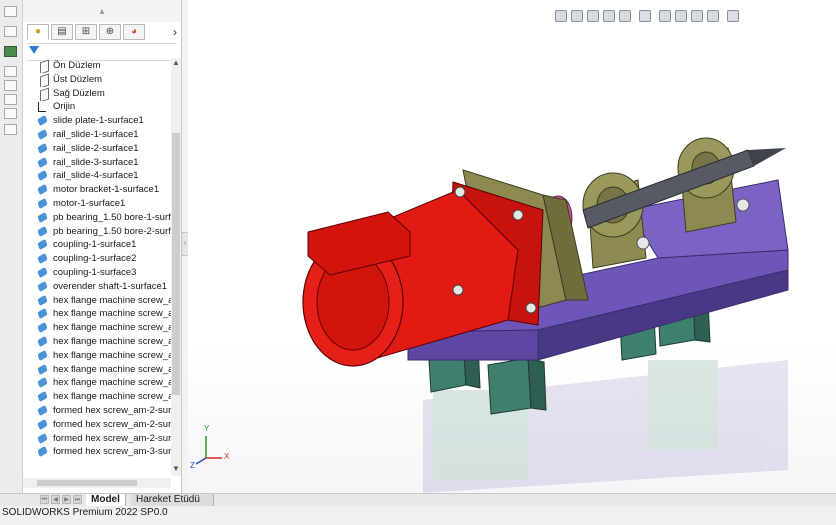 The width and height of the screenshot is (836, 525). What do you see at coordinates (207, 428) in the screenshot?
I see `triad-y-label: Y` at bounding box center [207, 428].